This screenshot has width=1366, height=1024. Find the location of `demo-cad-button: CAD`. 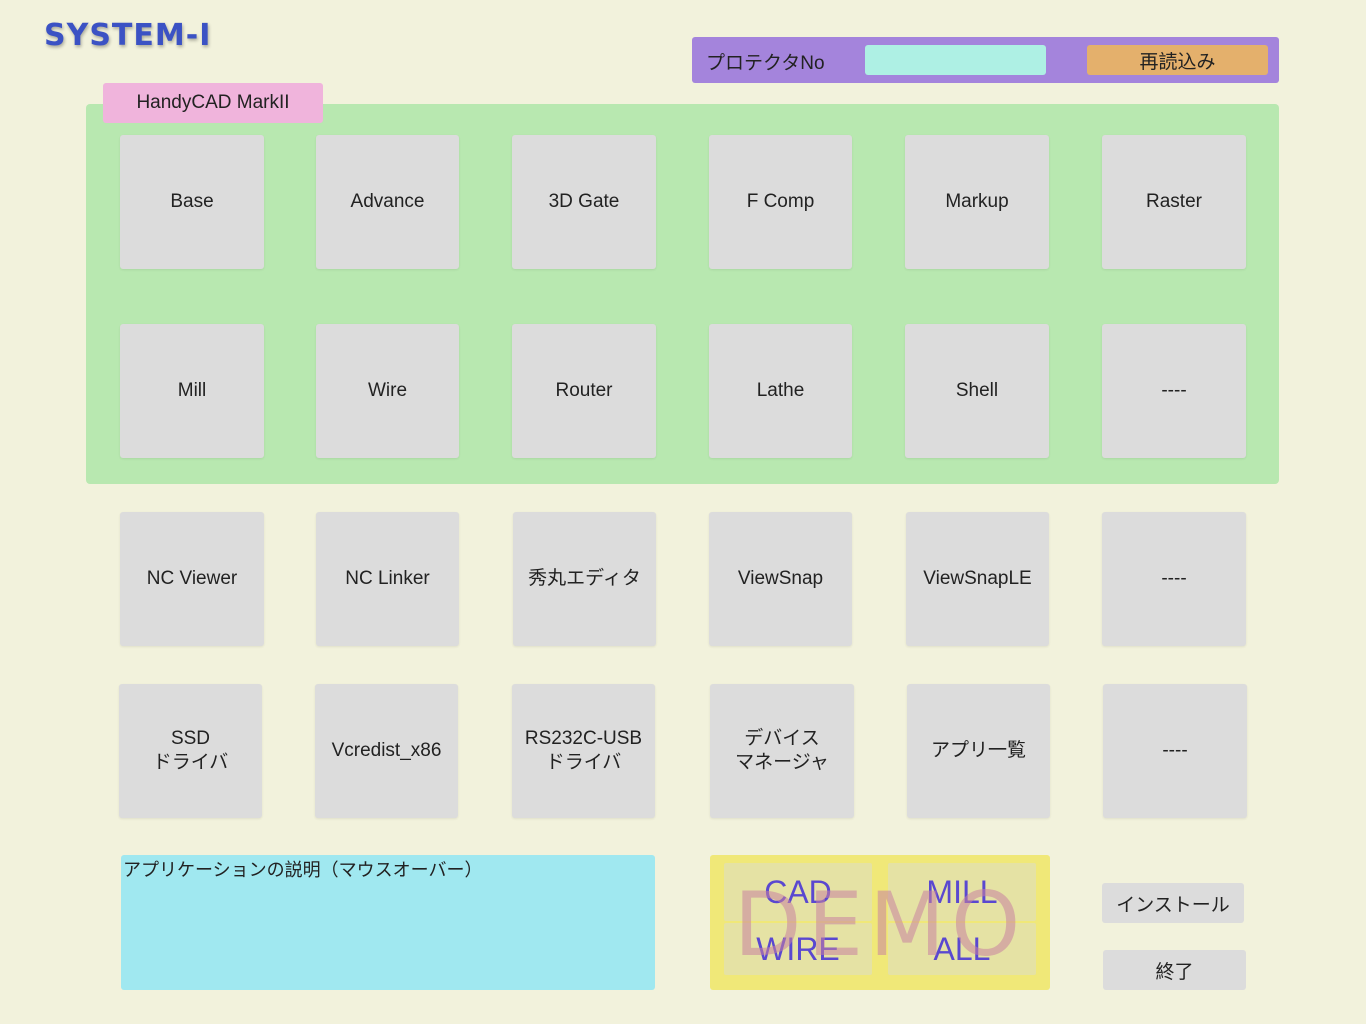

demo-cad-button: CAD is located at coordinates (798, 892).